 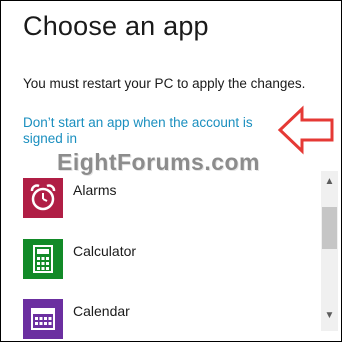 What do you see at coordinates (168, 261) in the screenshot?
I see `list-item-calculator: Calculator` at bounding box center [168, 261].